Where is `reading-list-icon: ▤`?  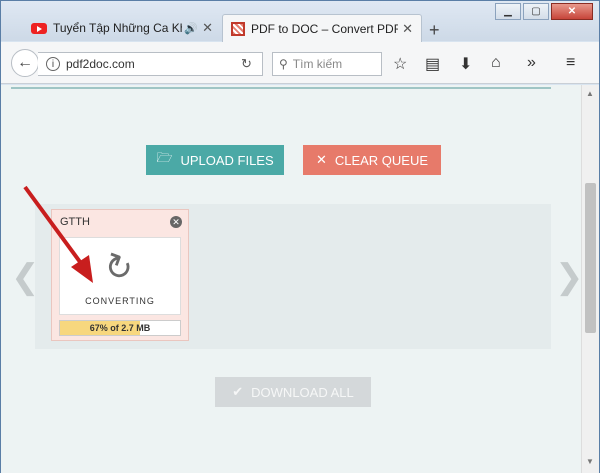 reading-list-icon: ▤ is located at coordinates (432, 64).